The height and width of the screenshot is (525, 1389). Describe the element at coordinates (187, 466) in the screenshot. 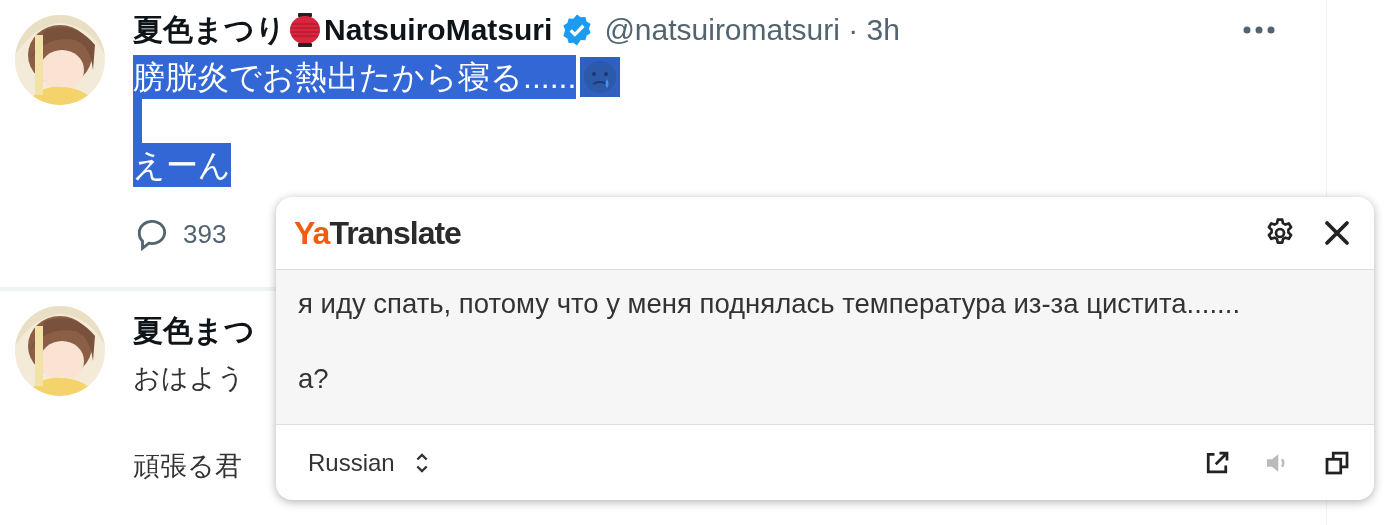

I see `post-text: 頑張る君` at that location.